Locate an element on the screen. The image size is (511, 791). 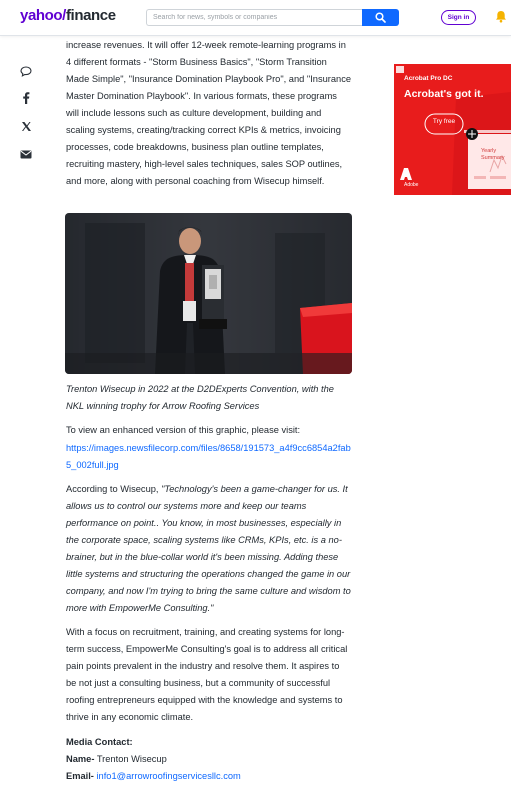
yahoo-finance-logo: yahoo/finance is located at coordinates (68, 15).